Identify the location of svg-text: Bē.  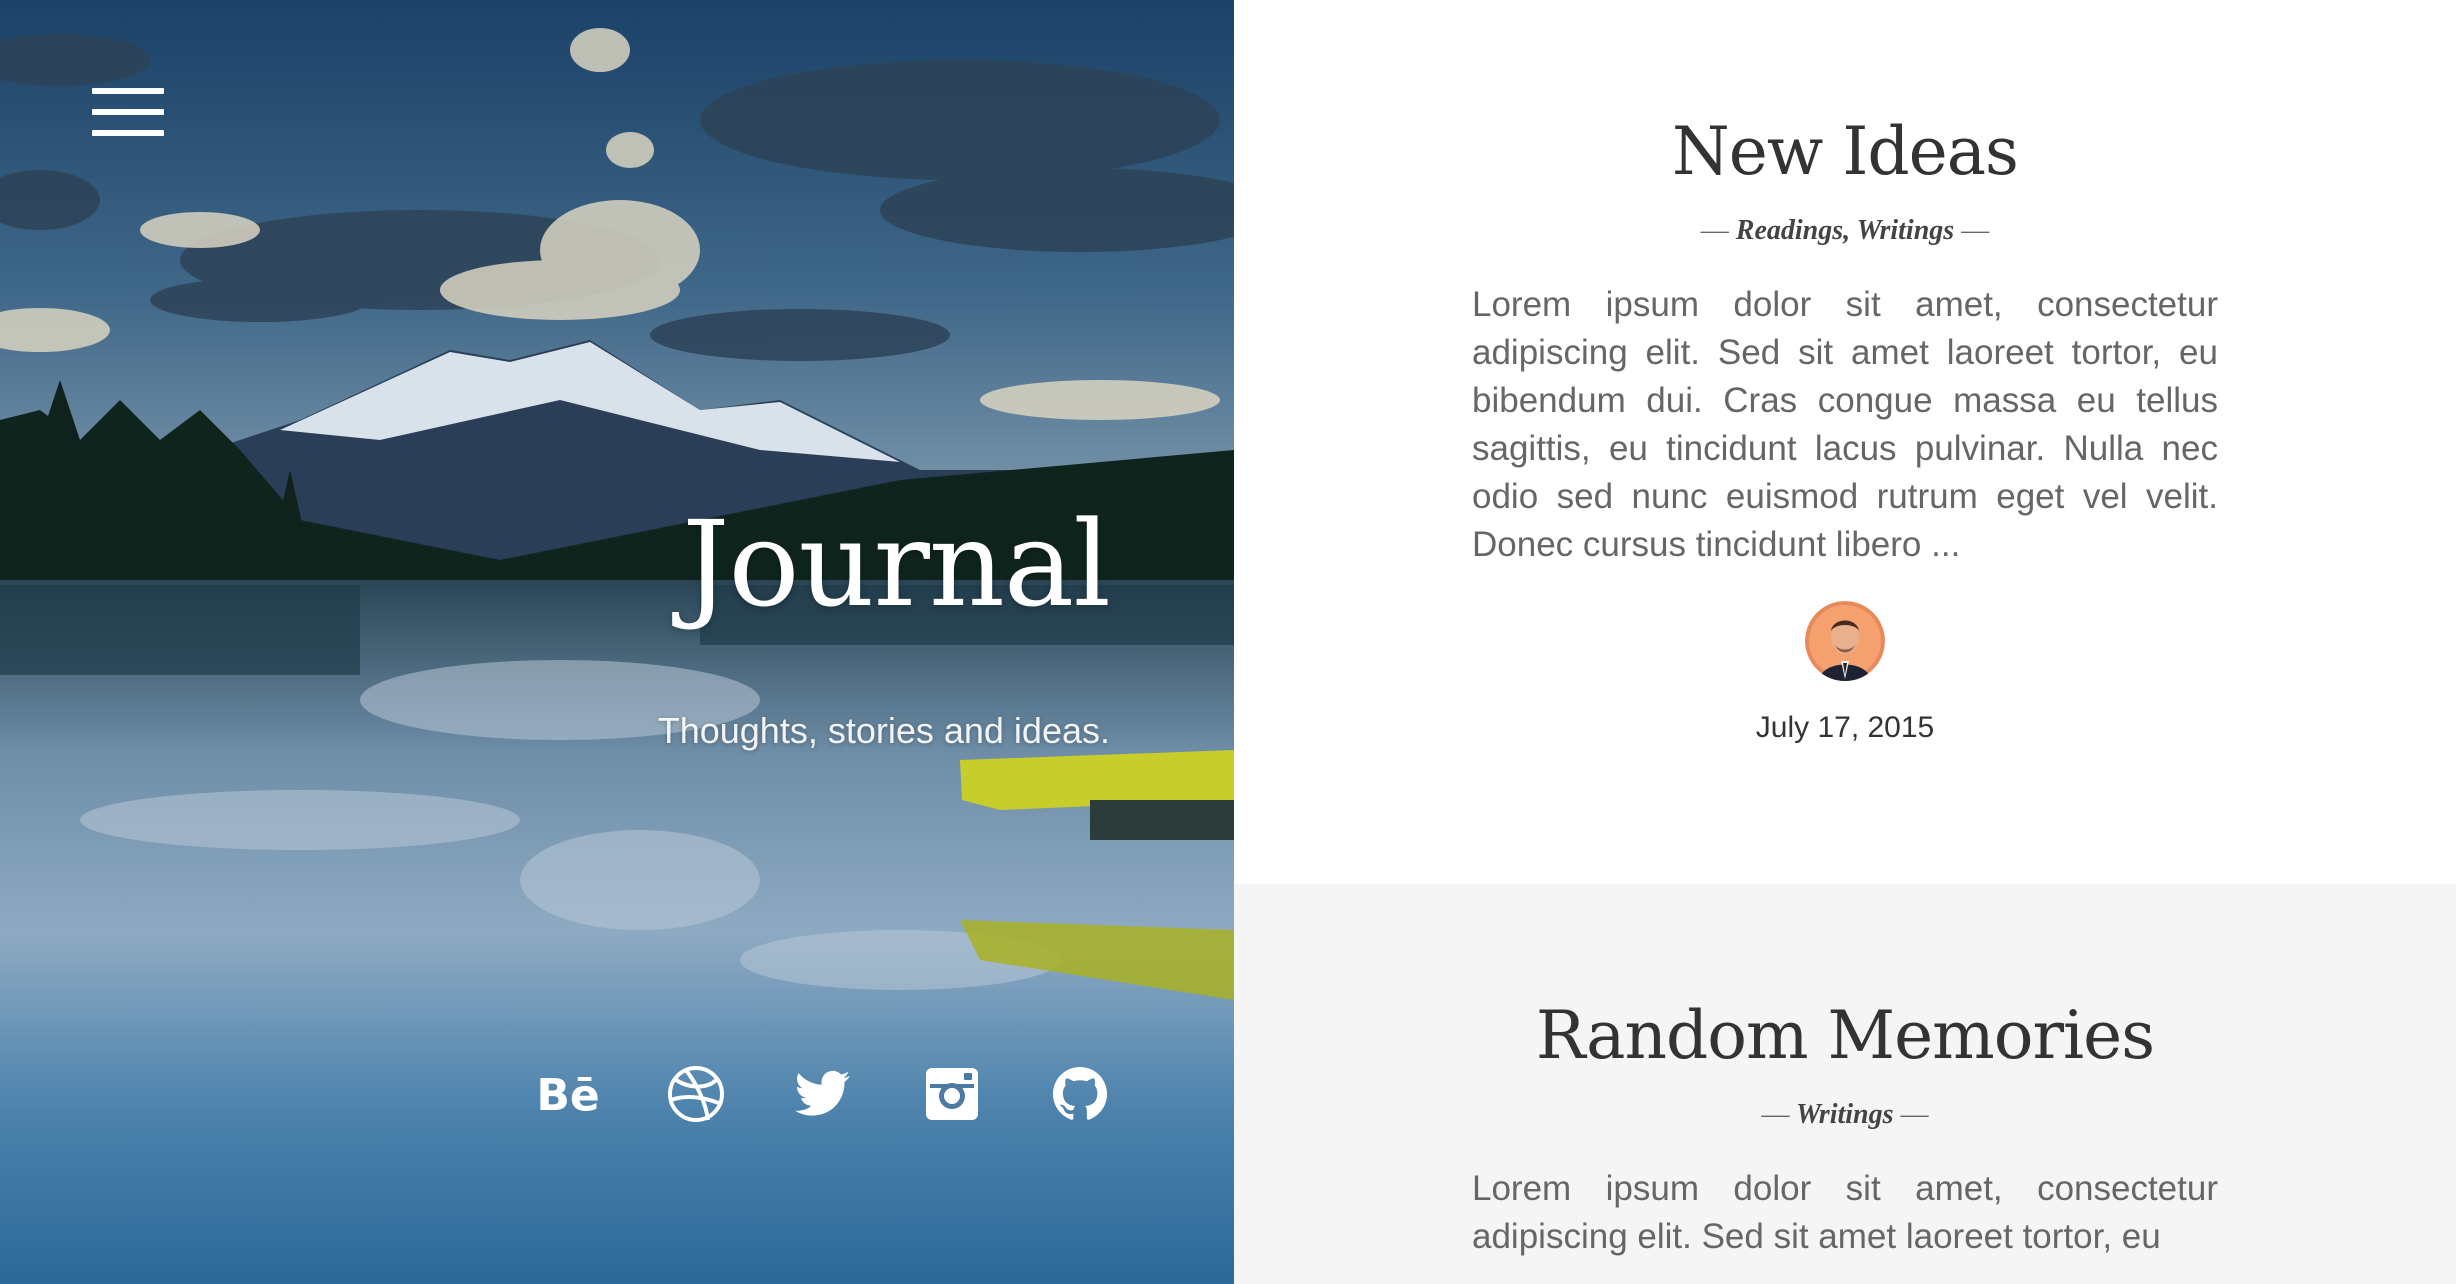
(568, 1095).